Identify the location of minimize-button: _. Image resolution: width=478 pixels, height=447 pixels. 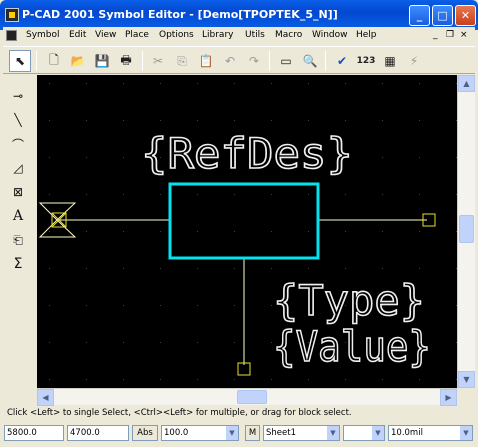
(419, 15).